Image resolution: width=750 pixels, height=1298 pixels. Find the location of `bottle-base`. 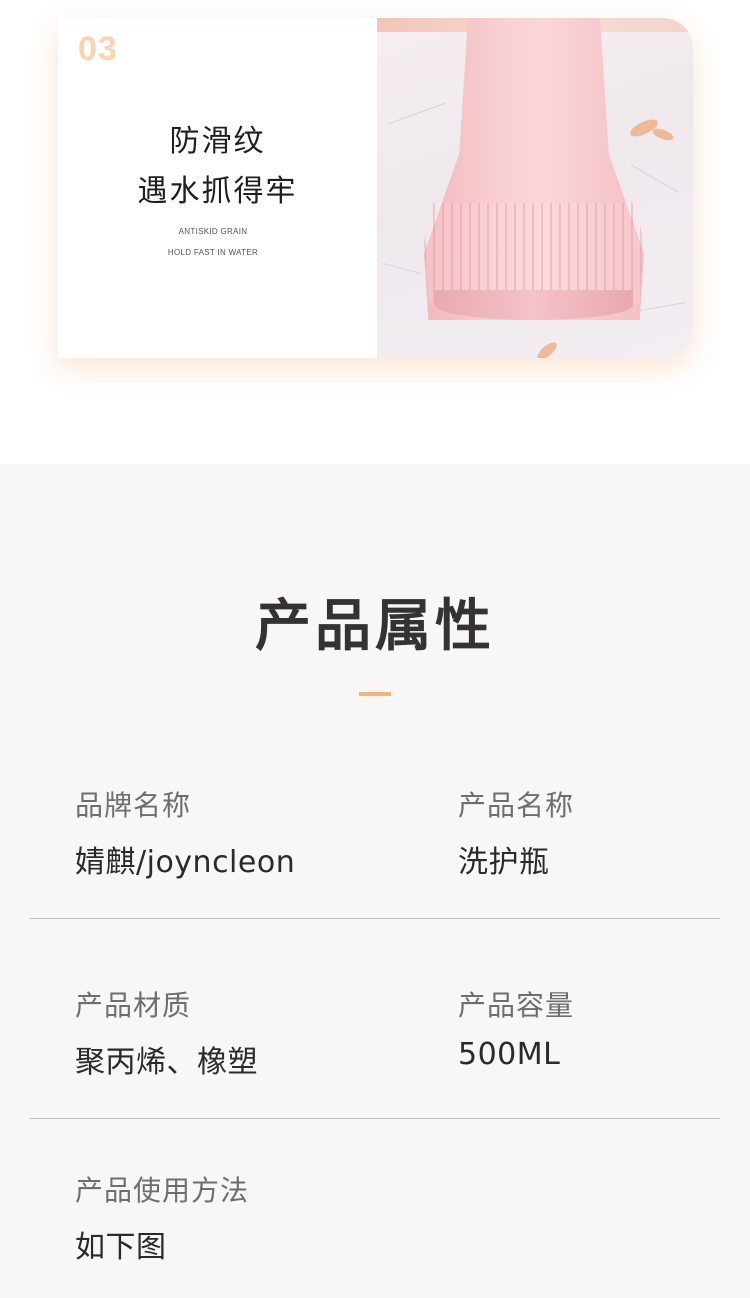

bottle-base is located at coordinates (534, 305).